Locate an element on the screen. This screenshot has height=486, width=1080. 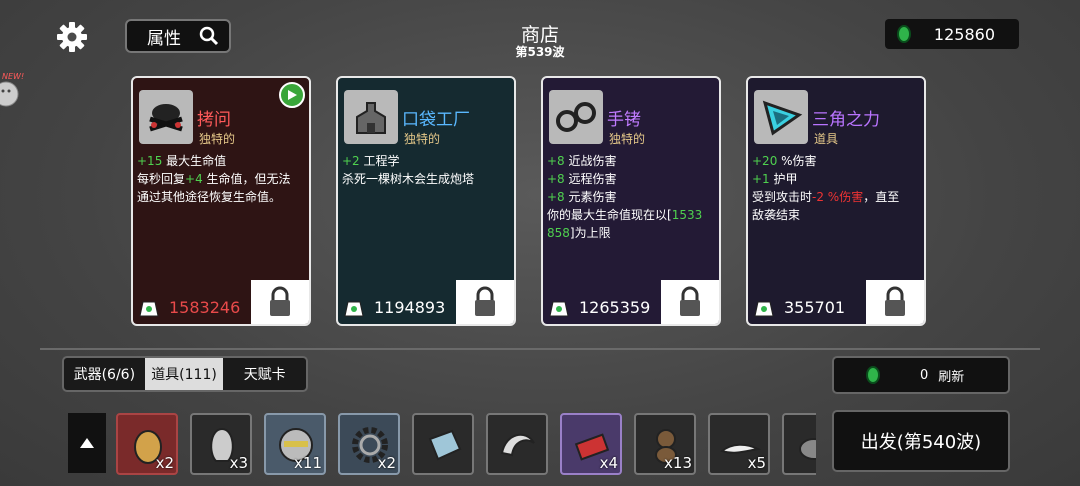
search-icon is located at coordinates (209, 36).